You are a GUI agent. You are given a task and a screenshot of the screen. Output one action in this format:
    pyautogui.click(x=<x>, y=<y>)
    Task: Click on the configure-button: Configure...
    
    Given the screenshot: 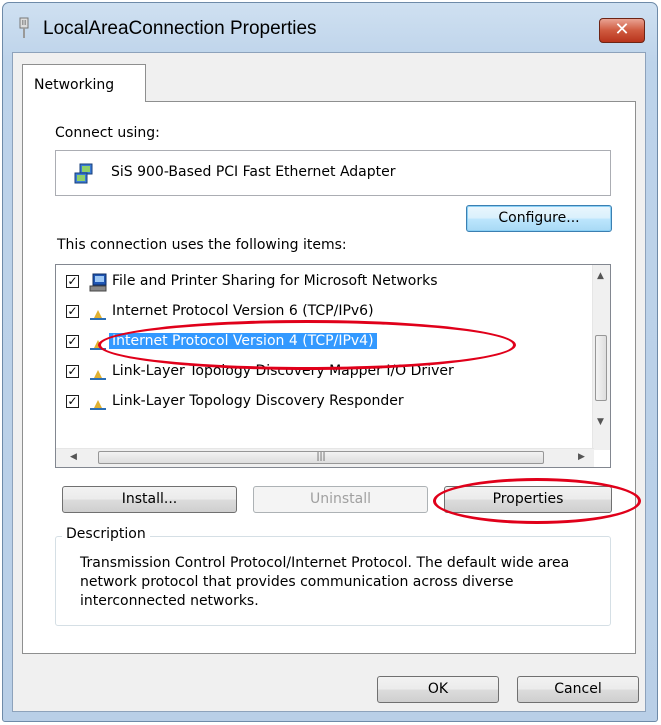 What is the action you would take?
    pyautogui.click(x=539, y=218)
    